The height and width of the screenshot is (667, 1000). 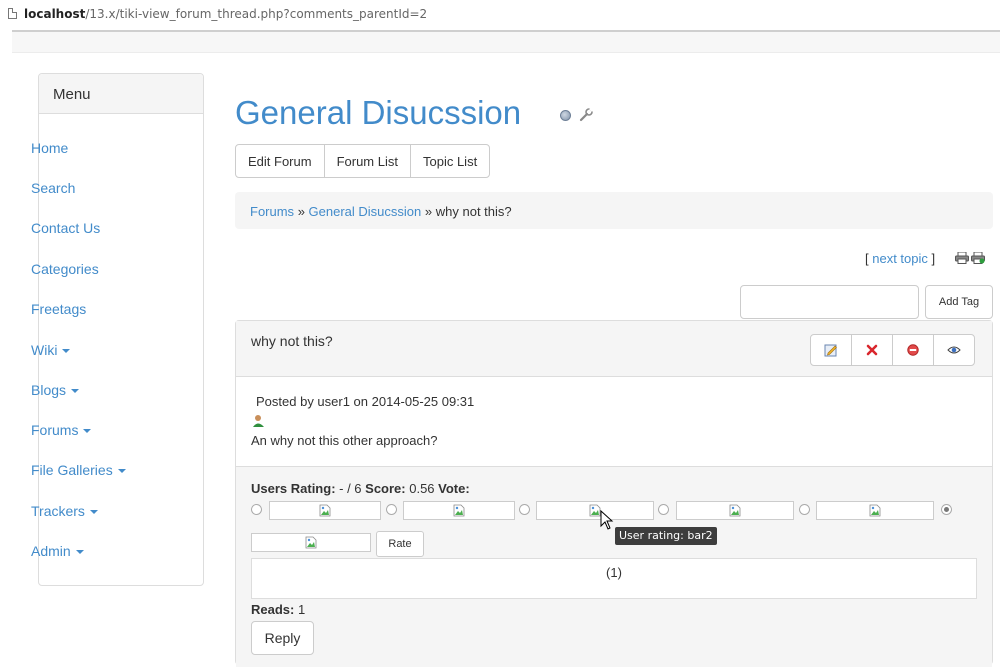 What do you see at coordinates (12, 13) in the screenshot?
I see `page-icon` at bounding box center [12, 13].